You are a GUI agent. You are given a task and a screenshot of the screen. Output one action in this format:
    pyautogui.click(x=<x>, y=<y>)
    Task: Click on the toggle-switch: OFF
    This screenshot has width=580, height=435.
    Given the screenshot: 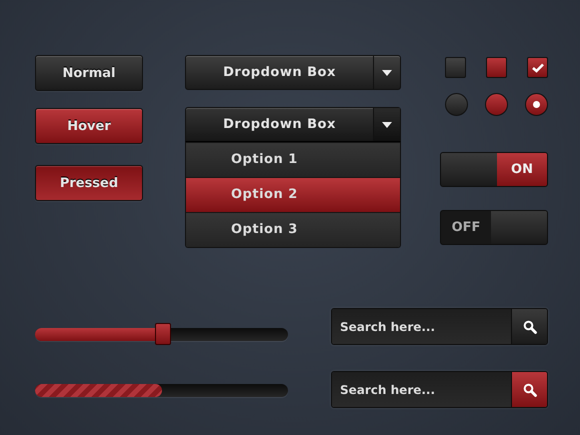 What is the action you would take?
    pyautogui.click(x=494, y=227)
    